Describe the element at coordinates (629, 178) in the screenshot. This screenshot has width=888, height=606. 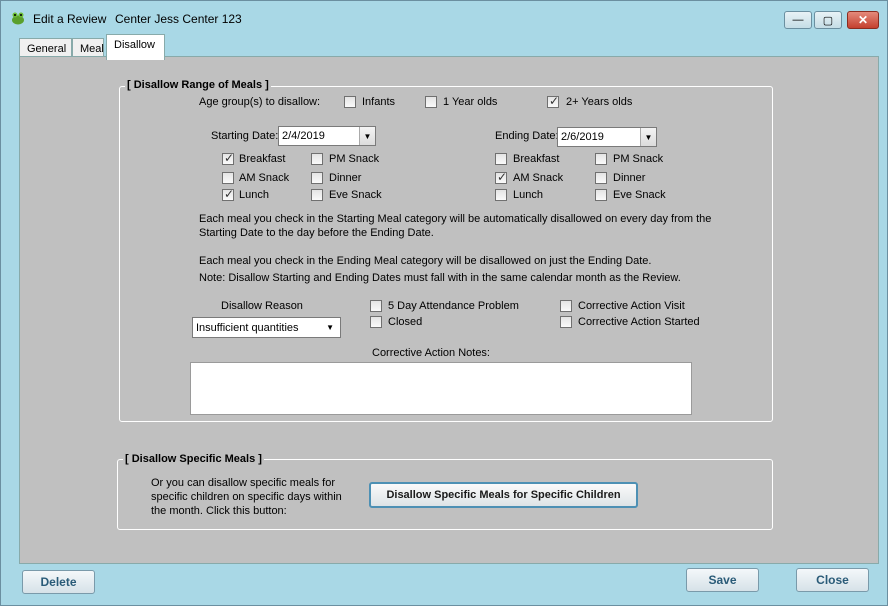
I see `end-dinner-label: Dinner` at that location.